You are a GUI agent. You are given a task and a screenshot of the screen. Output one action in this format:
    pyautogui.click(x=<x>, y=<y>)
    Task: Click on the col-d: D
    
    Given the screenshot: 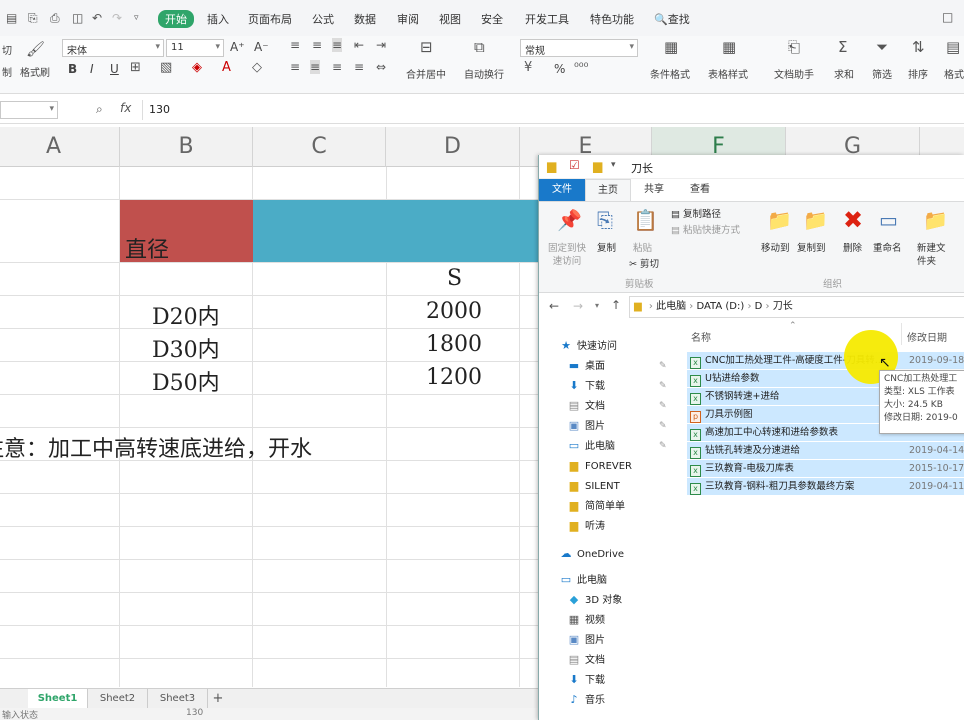 What is the action you would take?
    pyautogui.click(x=453, y=147)
    